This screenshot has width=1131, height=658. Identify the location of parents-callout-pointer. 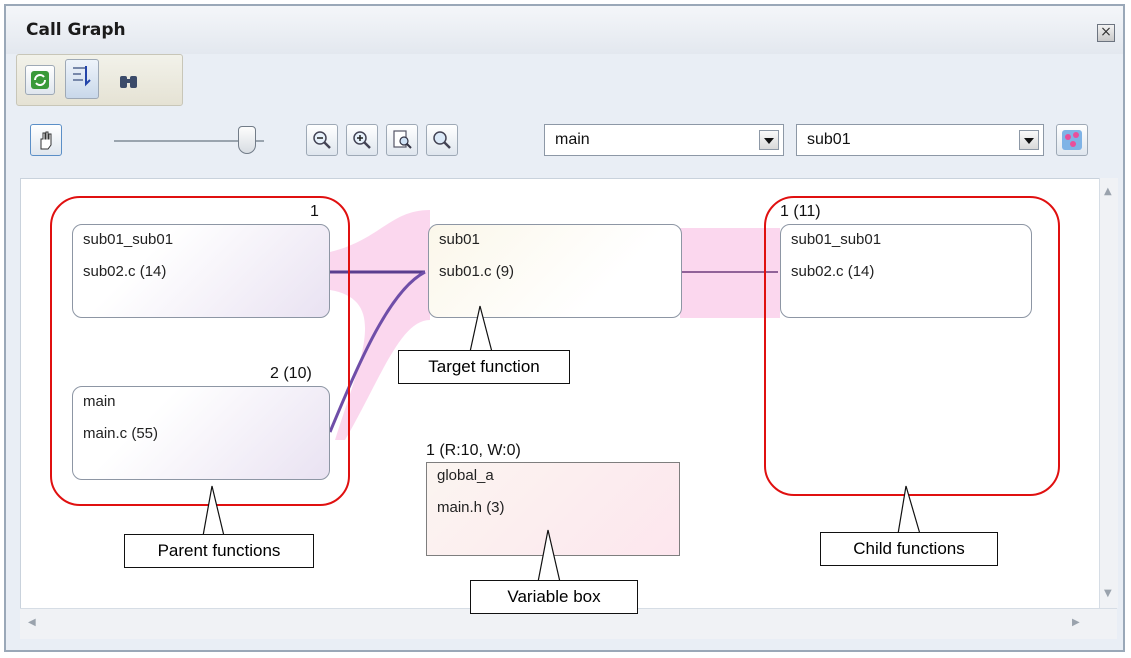
(213, 511).